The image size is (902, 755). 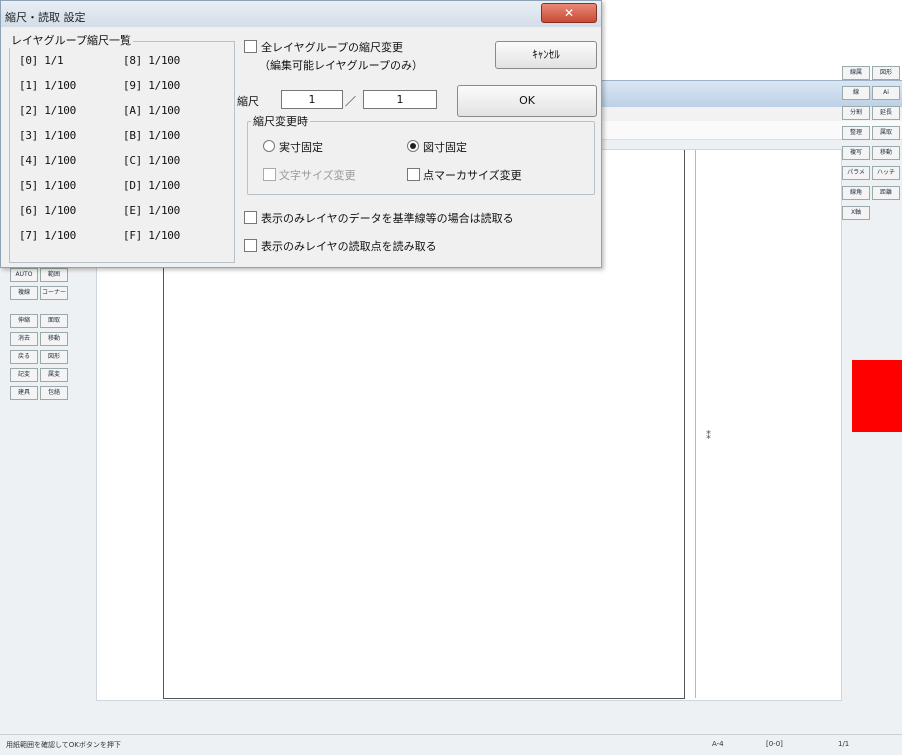 I want to click on layer-entry-b: [B] 1/100, so click(x=151, y=135).